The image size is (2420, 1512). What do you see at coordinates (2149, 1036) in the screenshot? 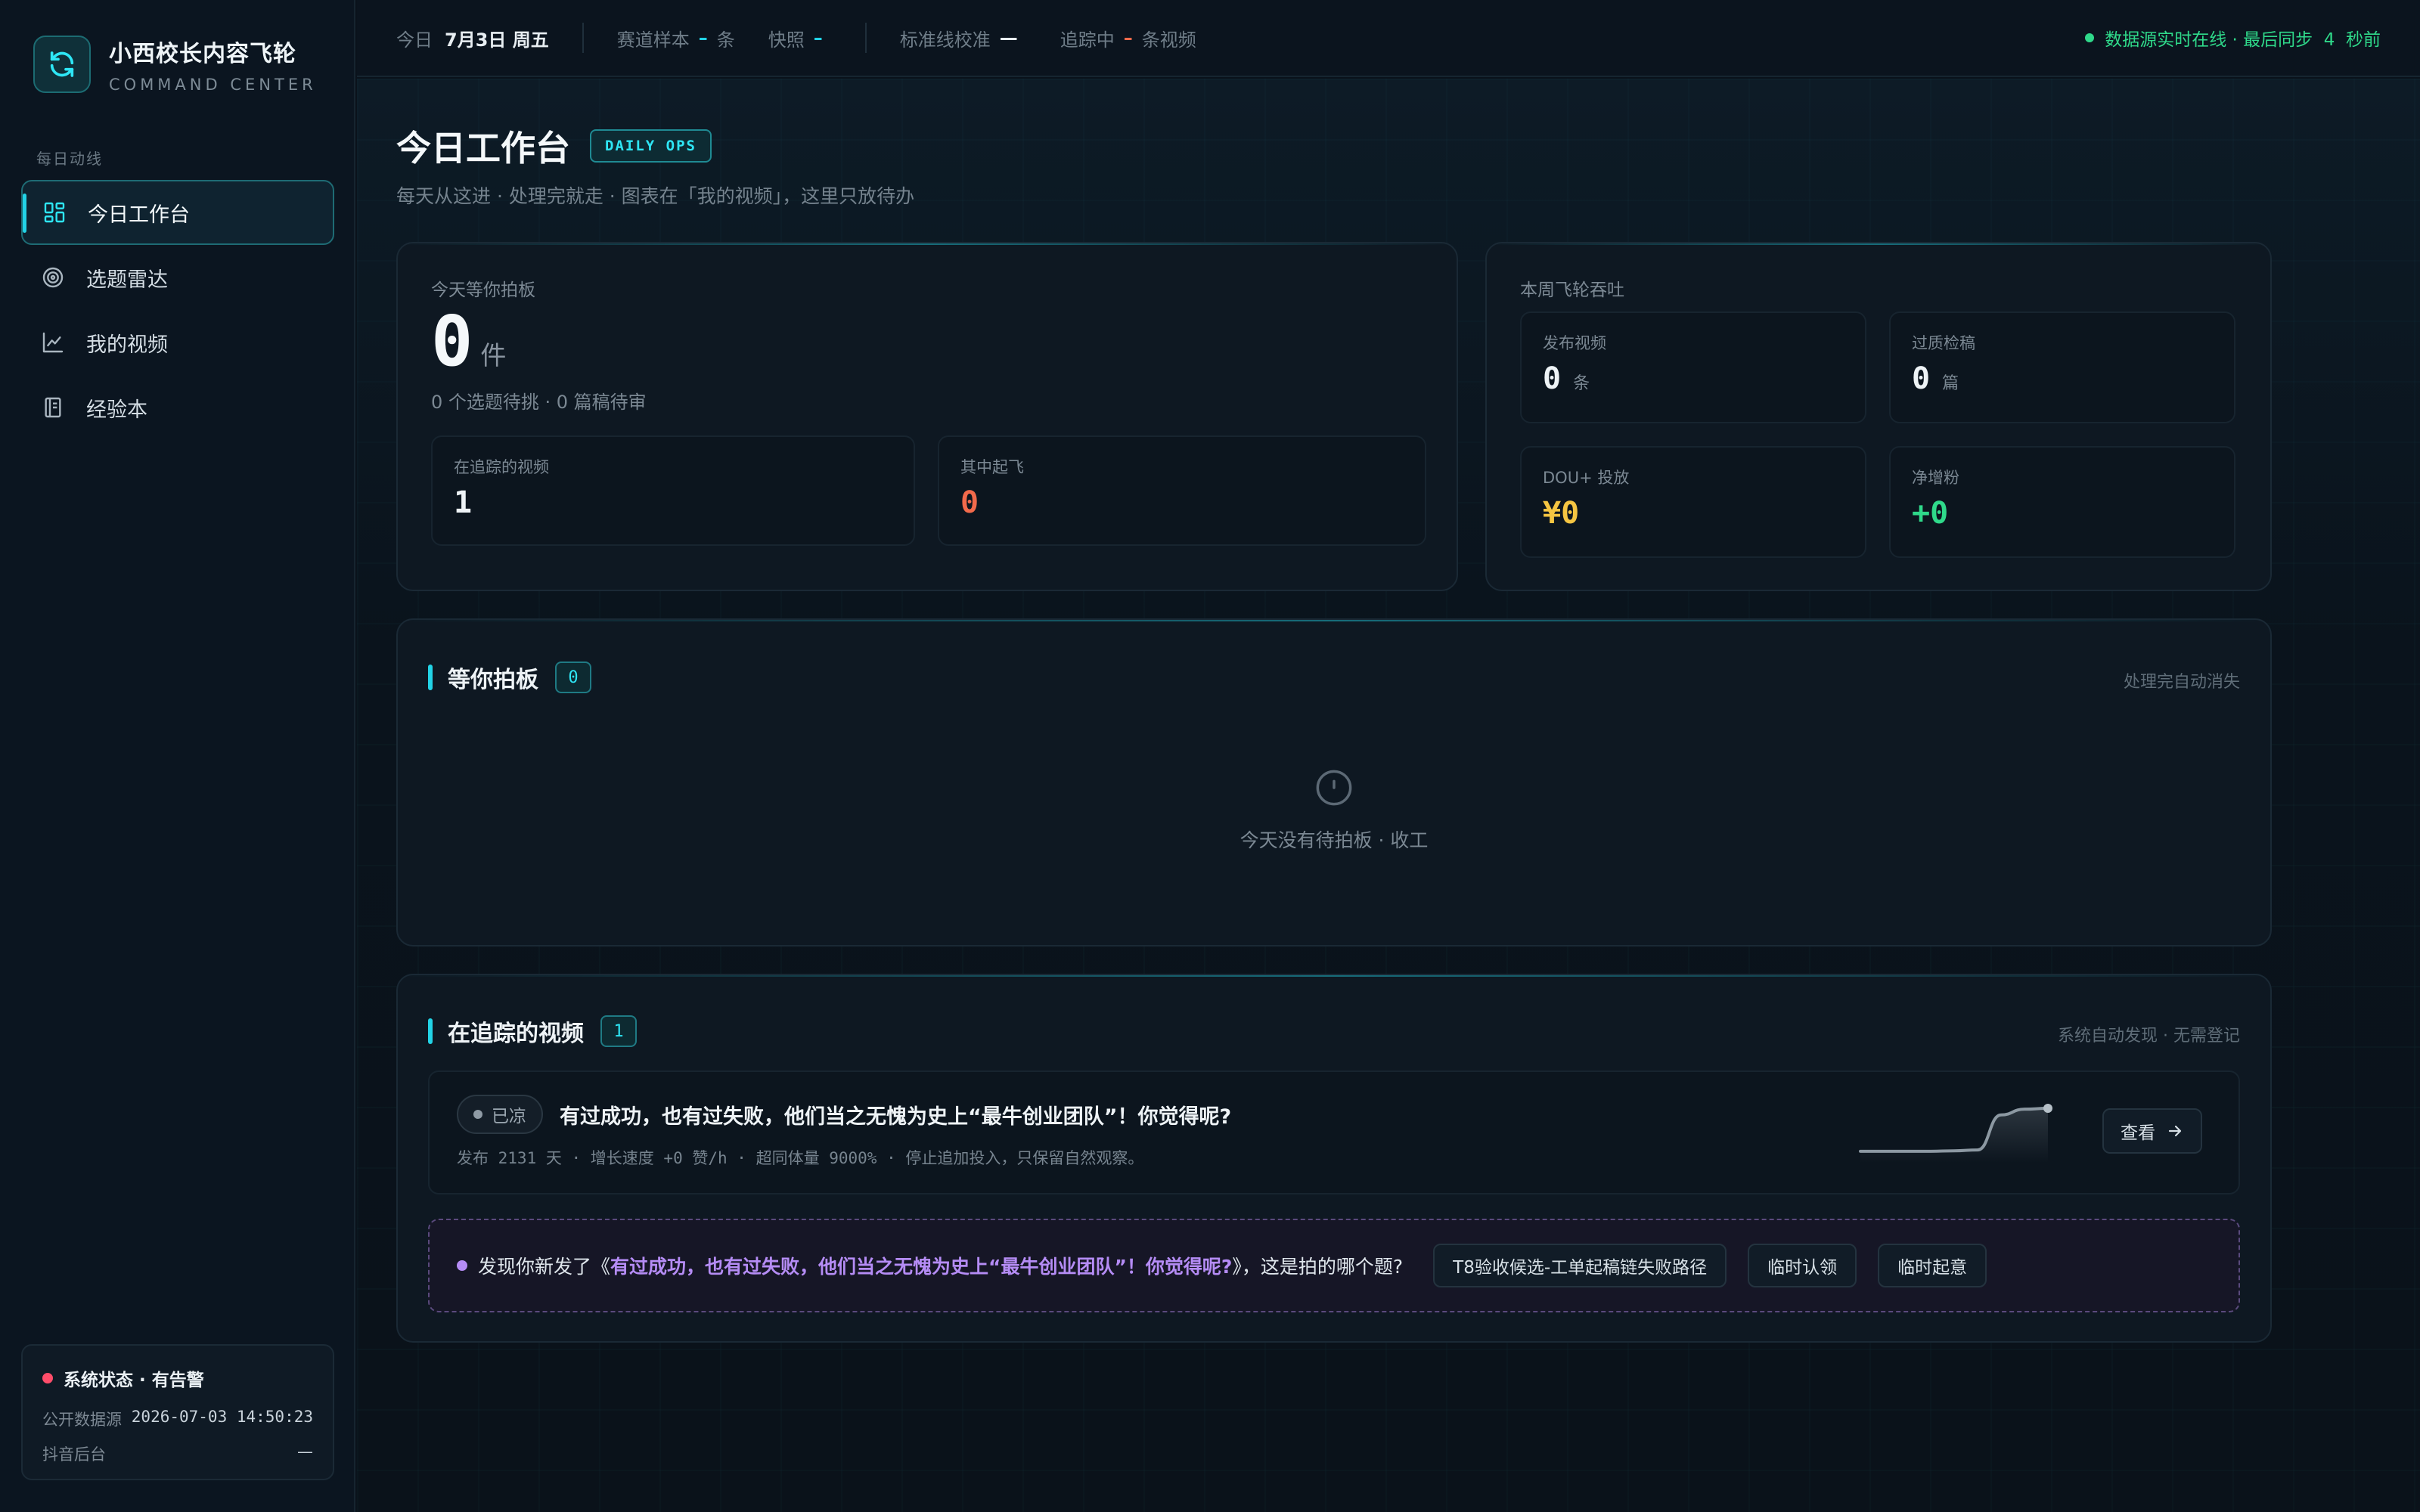
I see `section-hint: 系统自动发现 · 无需登记` at bounding box center [2149, 1036].